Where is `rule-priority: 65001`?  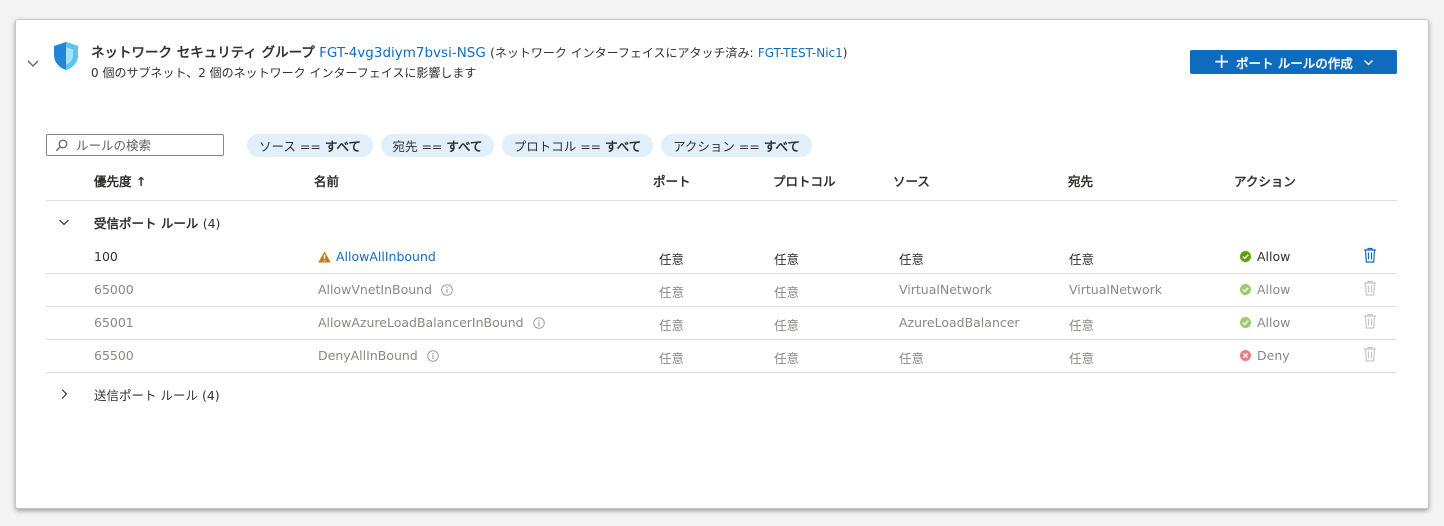
rule-priority: 65001 is located at coordinates (114, 322).